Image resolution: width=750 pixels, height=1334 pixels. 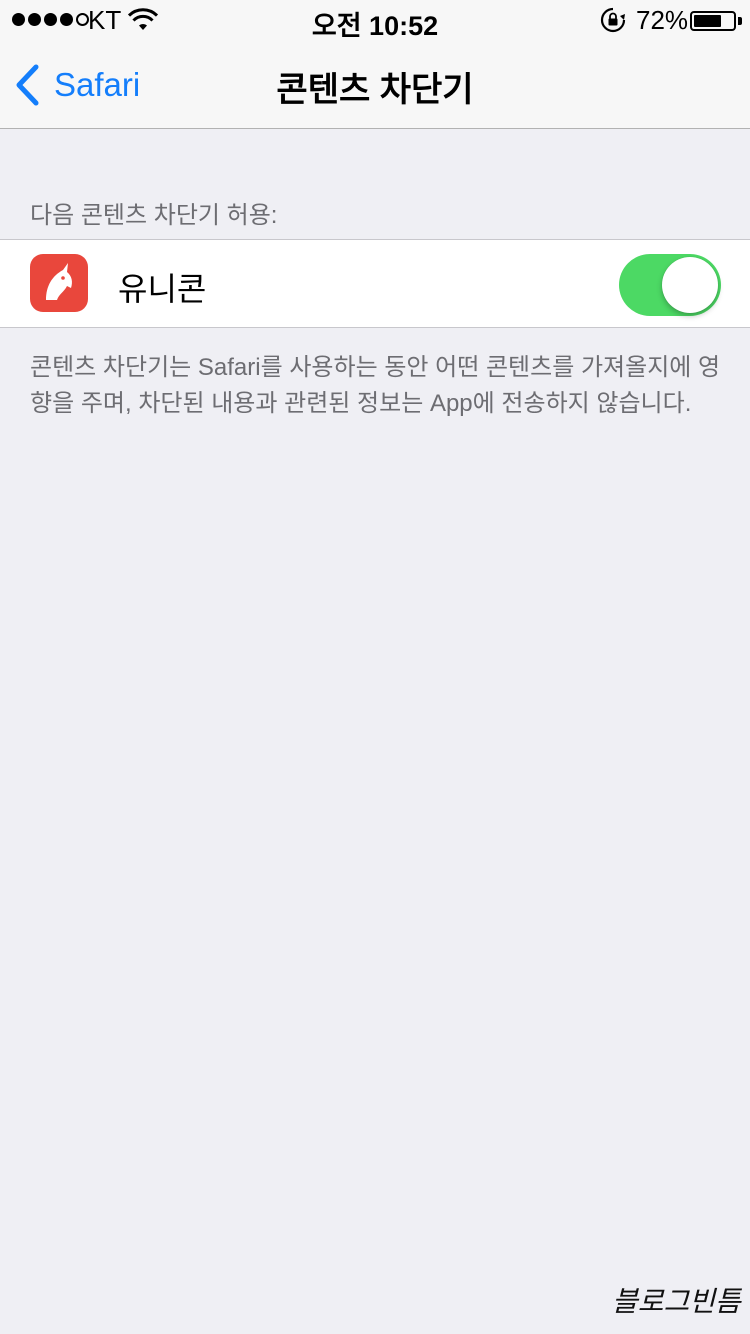 What do you see at coordinates (707, 21) in the screenshot?
I see `battery-fill` at bounding box center [707, 21].